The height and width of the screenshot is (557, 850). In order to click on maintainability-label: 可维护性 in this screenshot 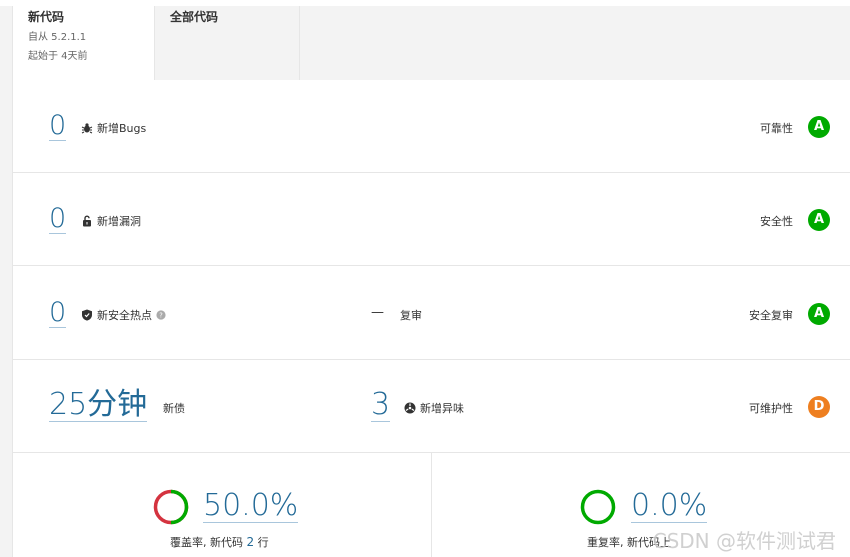, I will do `click(771, 408)`.